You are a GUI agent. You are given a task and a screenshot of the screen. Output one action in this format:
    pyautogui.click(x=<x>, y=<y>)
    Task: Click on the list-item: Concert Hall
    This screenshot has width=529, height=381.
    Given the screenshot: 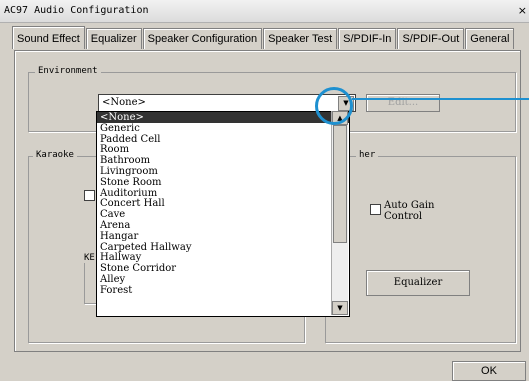 What is the action you would take?
    pyautogui.click(x=223, y=203)
    